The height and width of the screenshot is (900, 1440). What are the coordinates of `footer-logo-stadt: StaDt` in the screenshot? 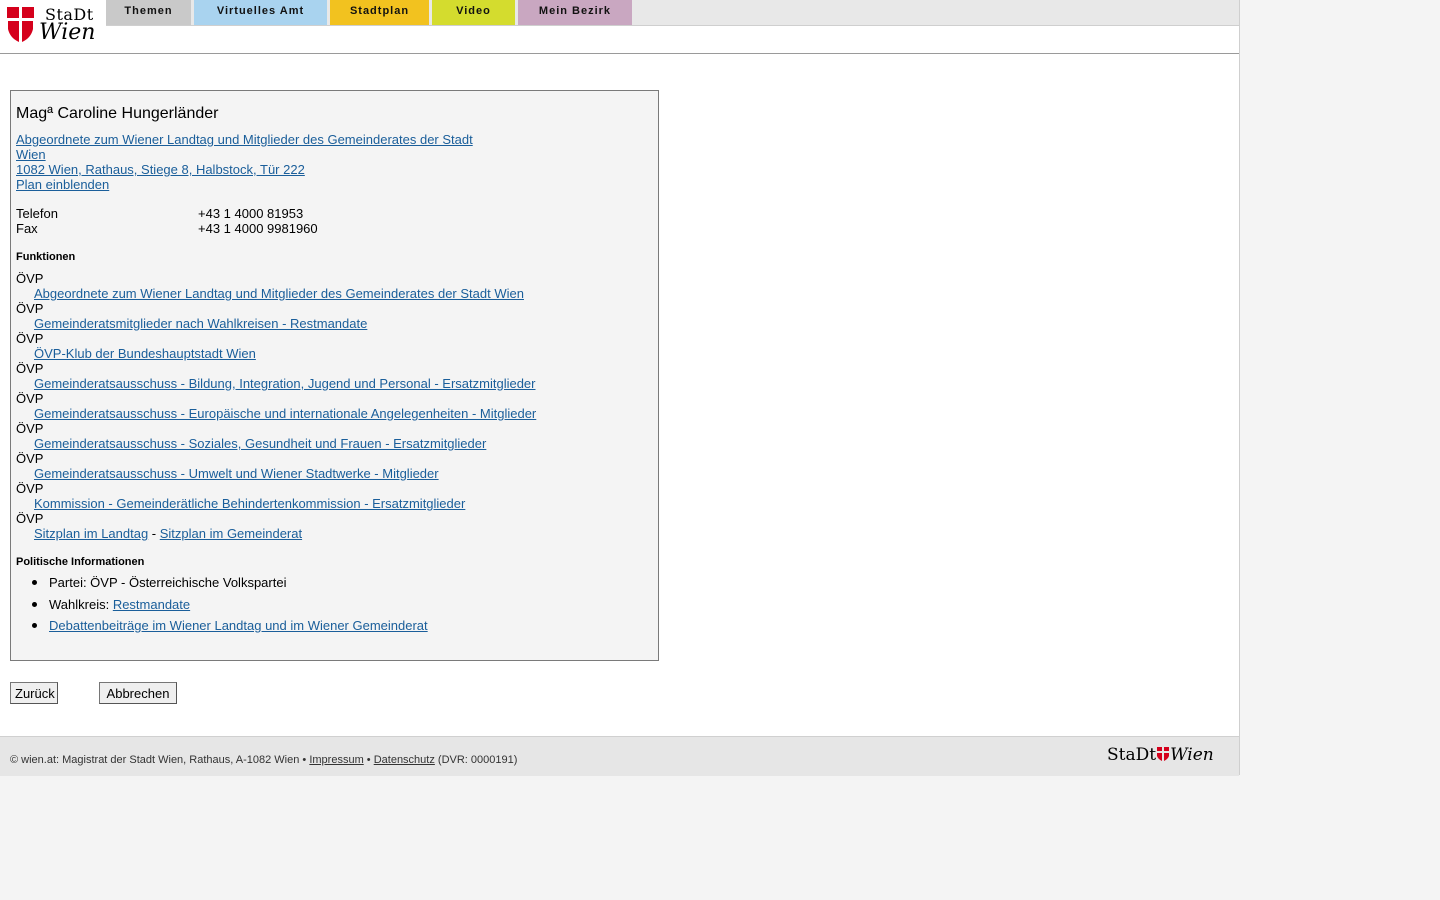 It's located at (1132, 755).